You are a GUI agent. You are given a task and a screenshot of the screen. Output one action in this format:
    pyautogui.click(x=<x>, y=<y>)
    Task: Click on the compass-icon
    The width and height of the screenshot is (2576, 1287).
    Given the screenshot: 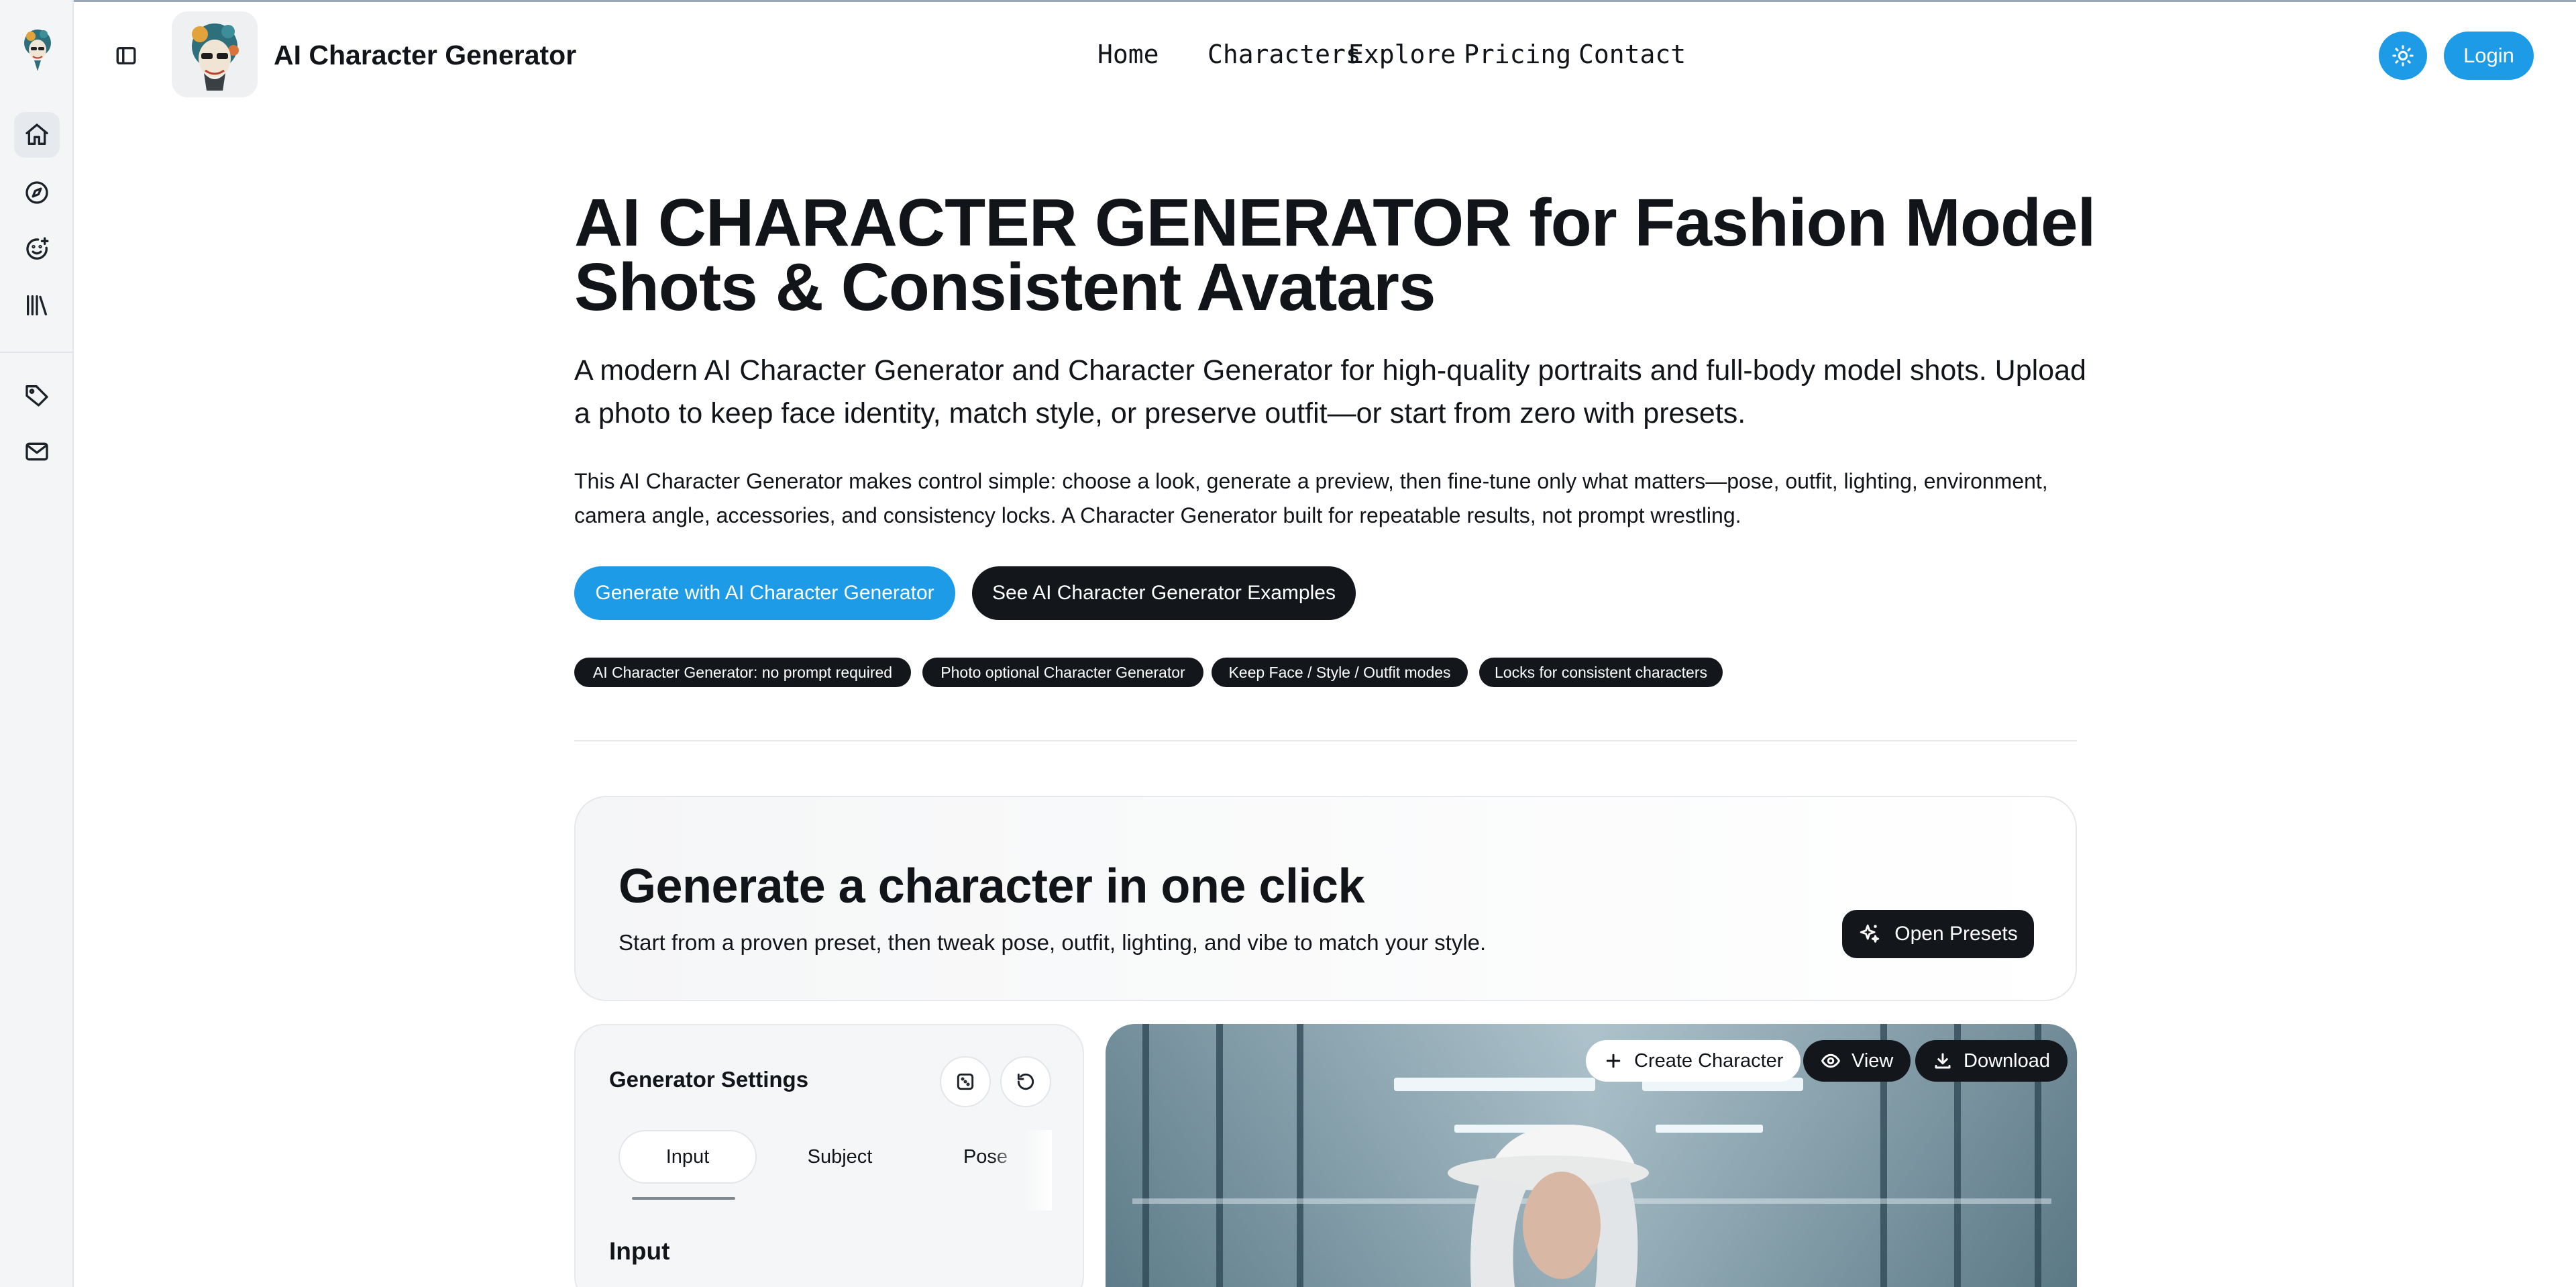 What is the action you would take?
    pyautogui.click(x=36, y=192)
    